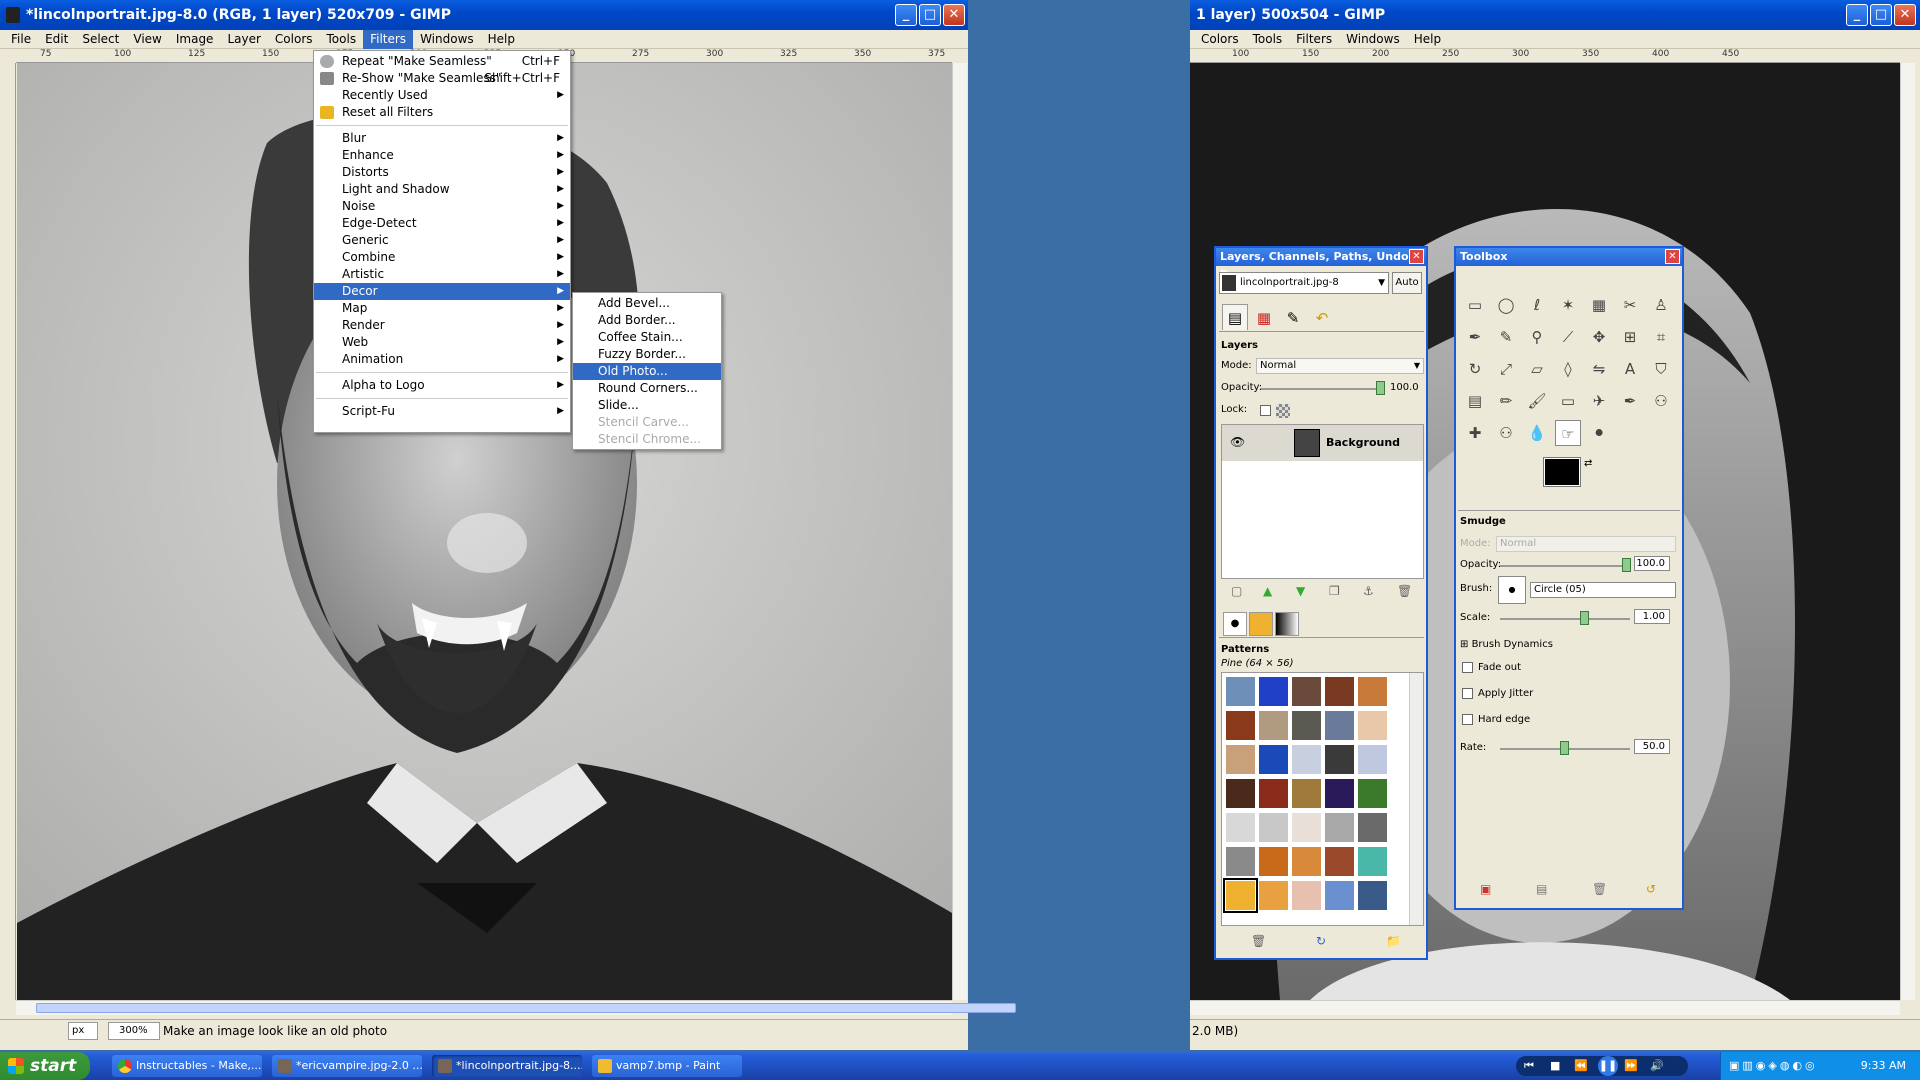 This screenshot has width=1920, height=1080. I want to click on blur-icon: 💧, so click(1537, 433).